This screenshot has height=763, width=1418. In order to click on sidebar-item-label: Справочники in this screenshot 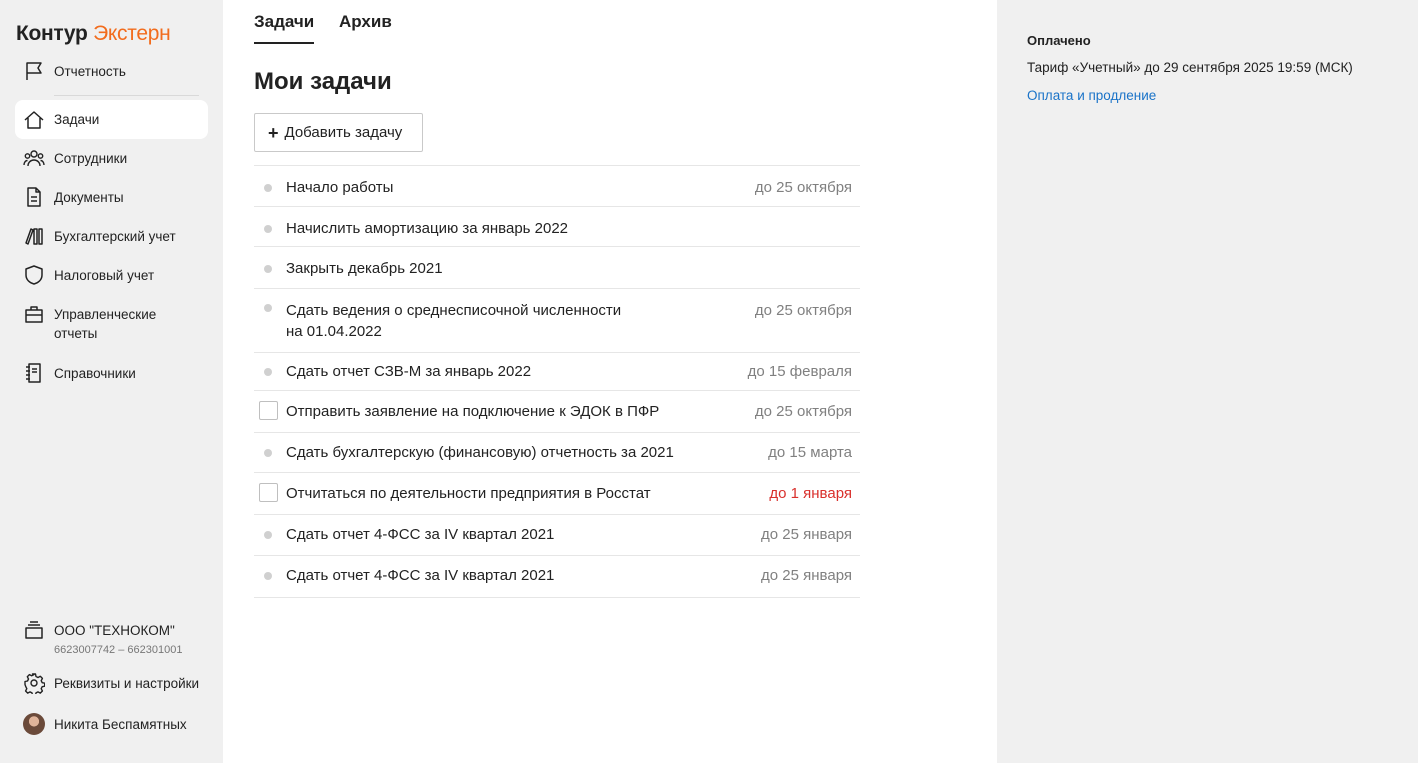, I will do `click(95, 373)`.